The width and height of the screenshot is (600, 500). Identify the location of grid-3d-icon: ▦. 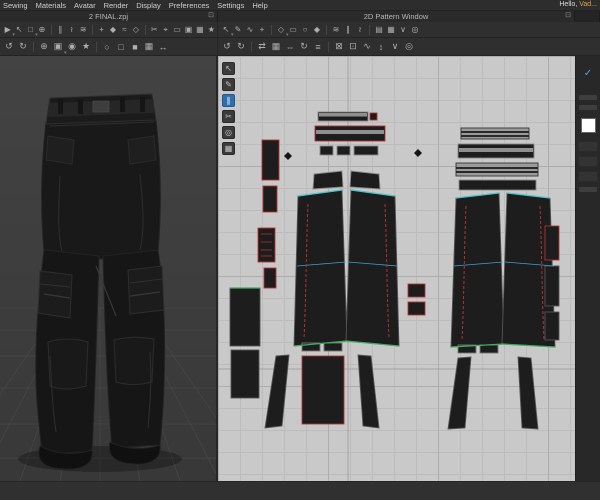
(200, 29).